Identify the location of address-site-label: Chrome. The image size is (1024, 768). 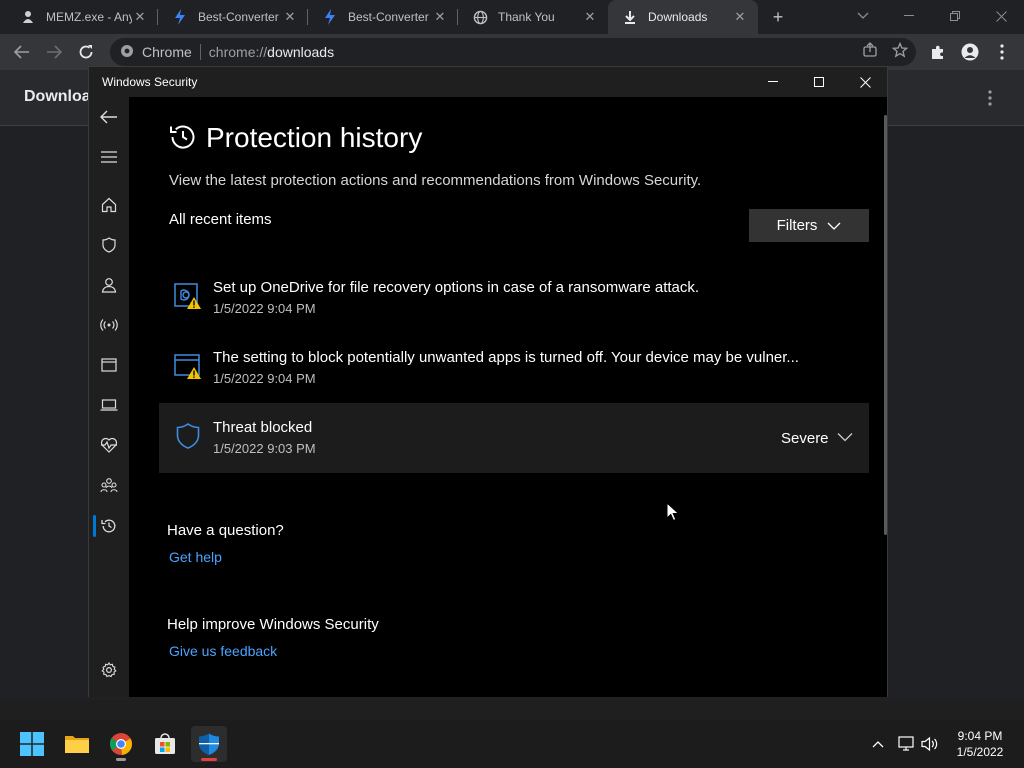
(167, 52).